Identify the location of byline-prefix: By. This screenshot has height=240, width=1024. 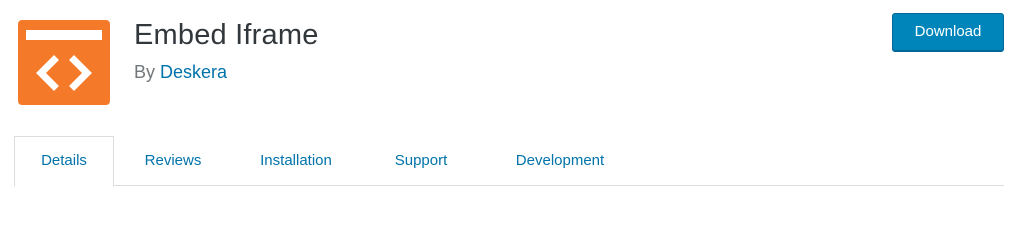
(145, 72).